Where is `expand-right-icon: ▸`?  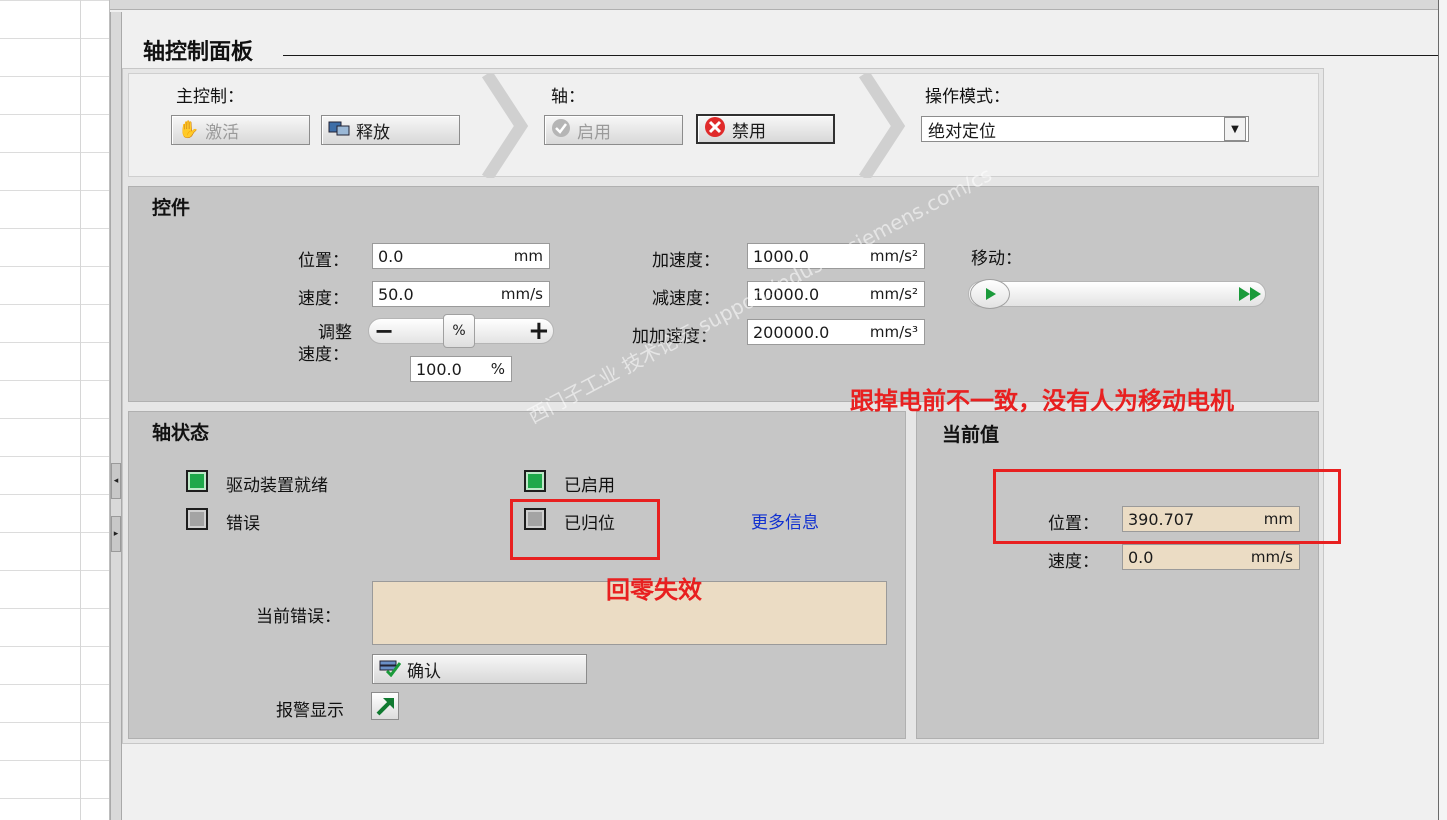 expand-right-icon: ▸ is located at coordinates (116, 534).